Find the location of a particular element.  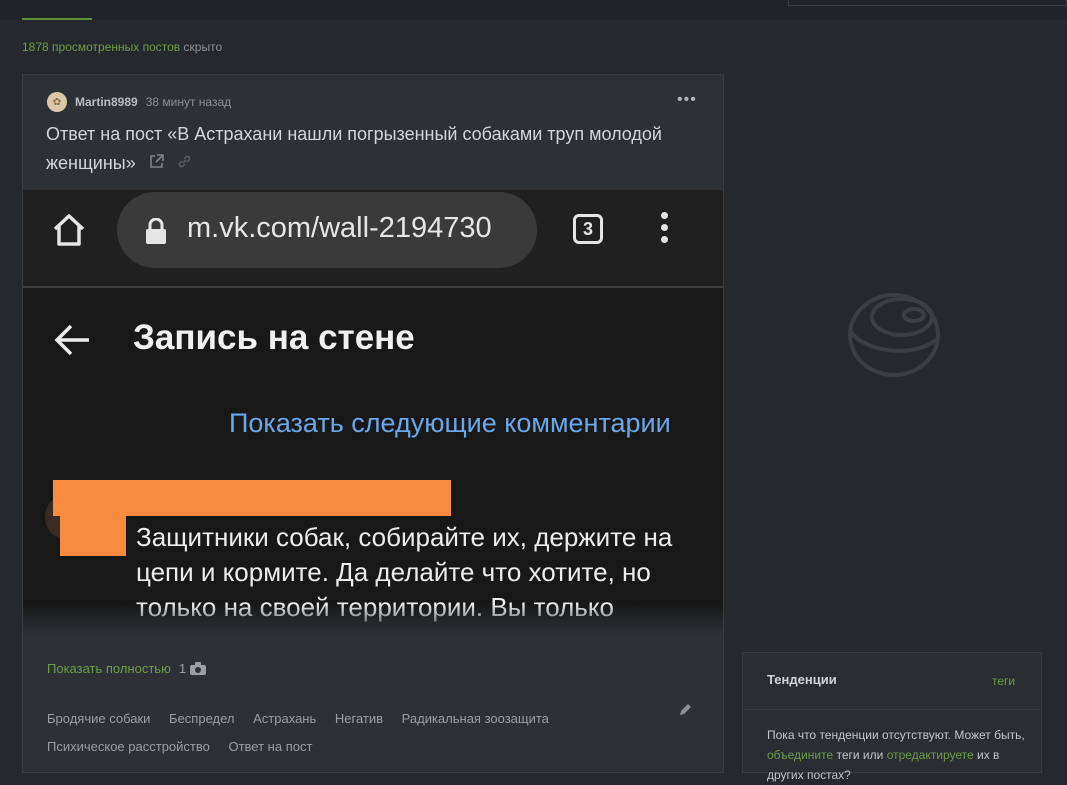

hidden-label: скрыто is located at coordinates (203, 47).